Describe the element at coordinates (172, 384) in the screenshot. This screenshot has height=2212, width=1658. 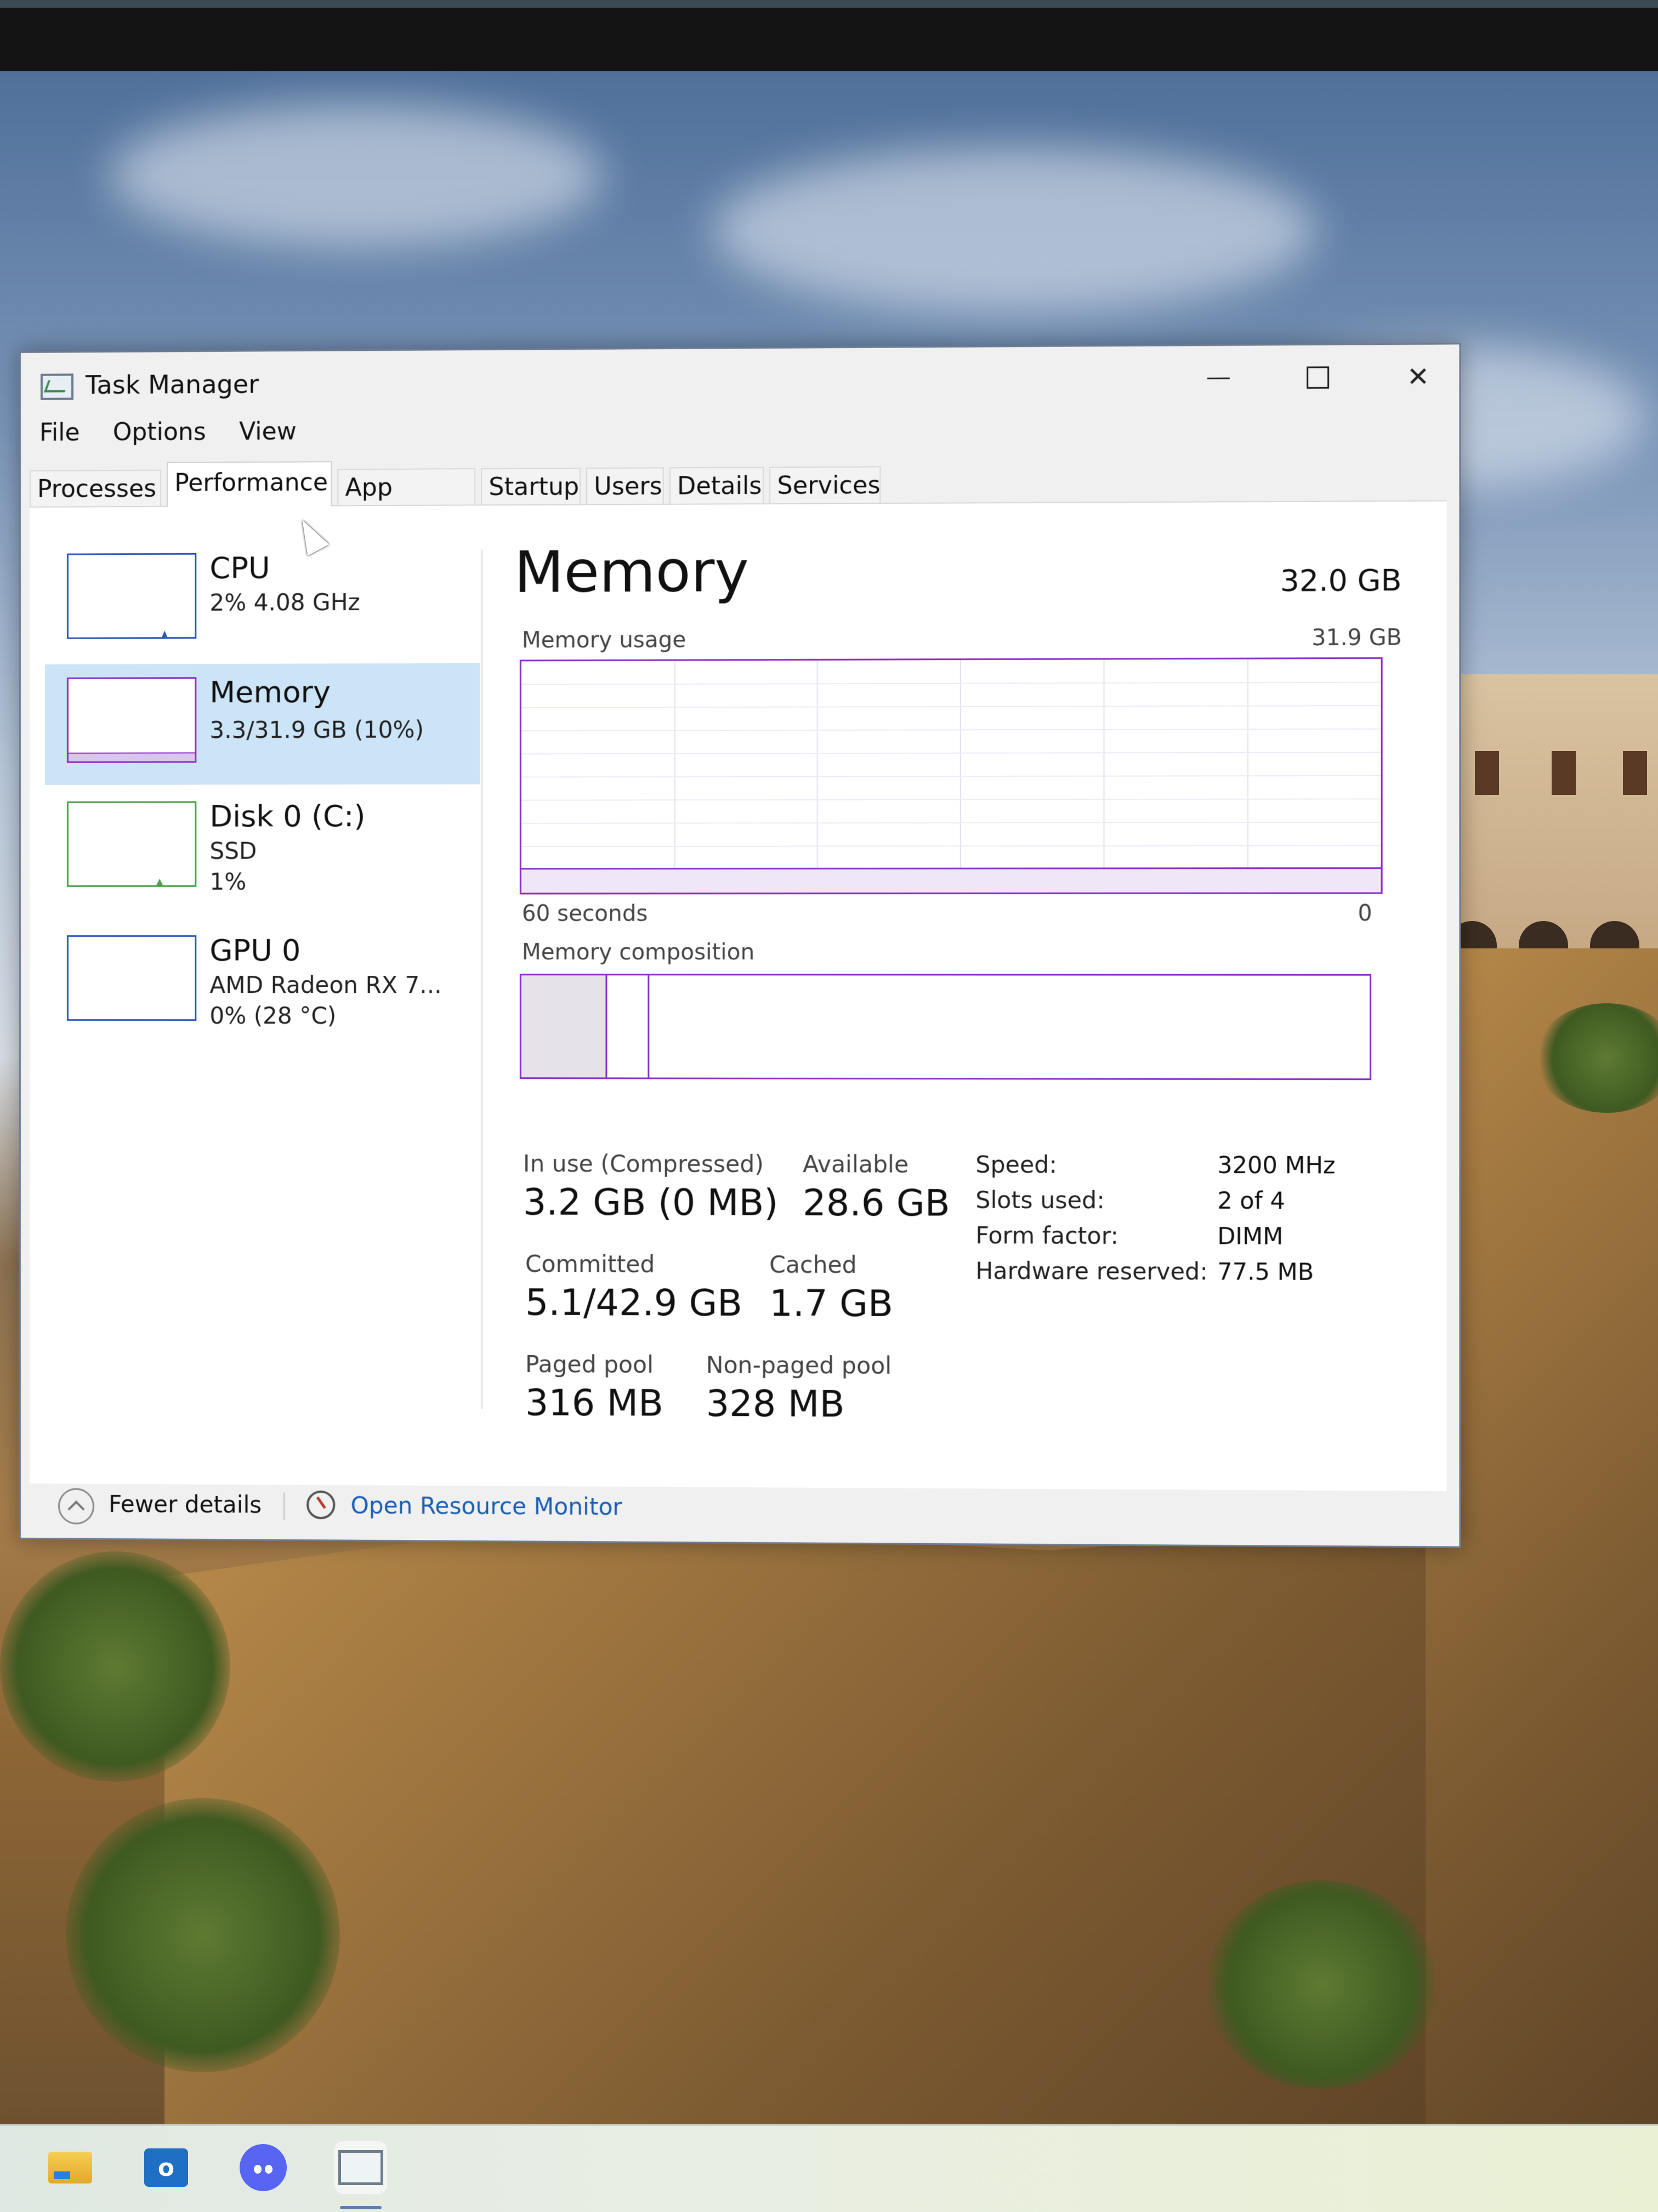
I see `window-title: Task Manager` at that location.